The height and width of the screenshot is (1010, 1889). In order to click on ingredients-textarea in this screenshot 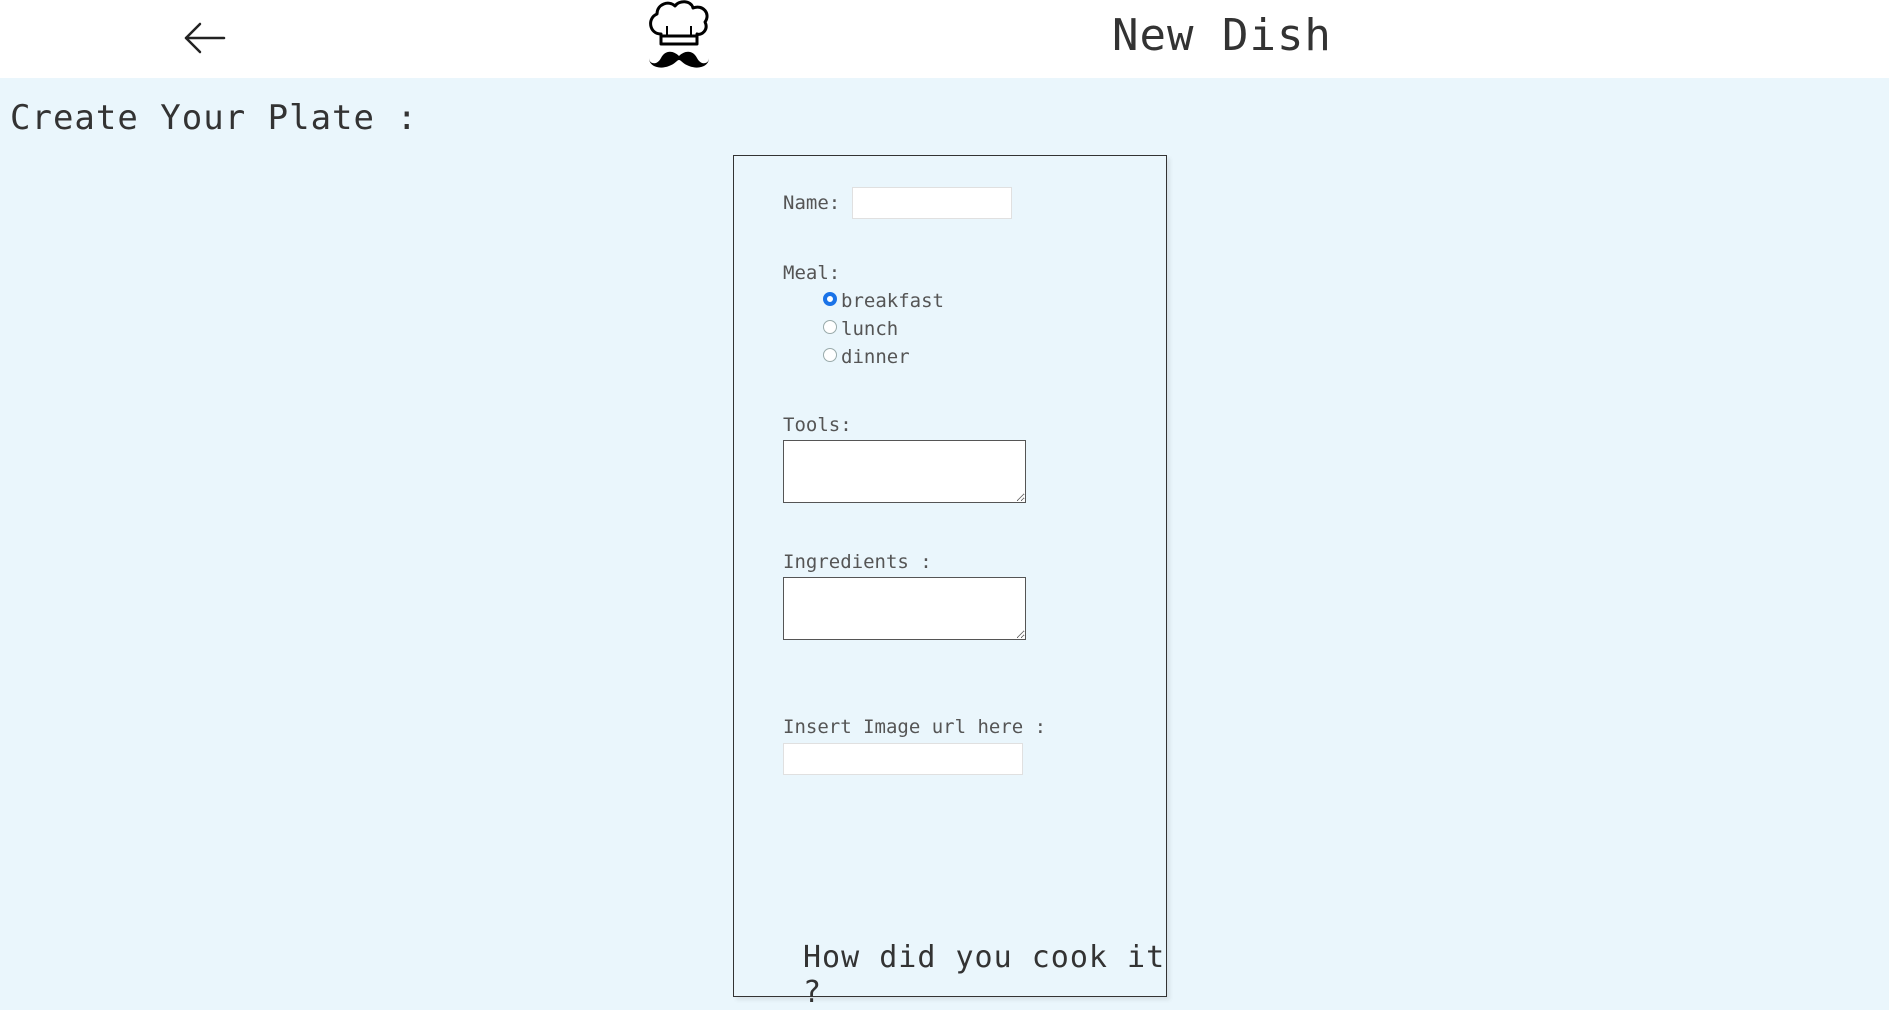, I will do `click(904, 608)`.